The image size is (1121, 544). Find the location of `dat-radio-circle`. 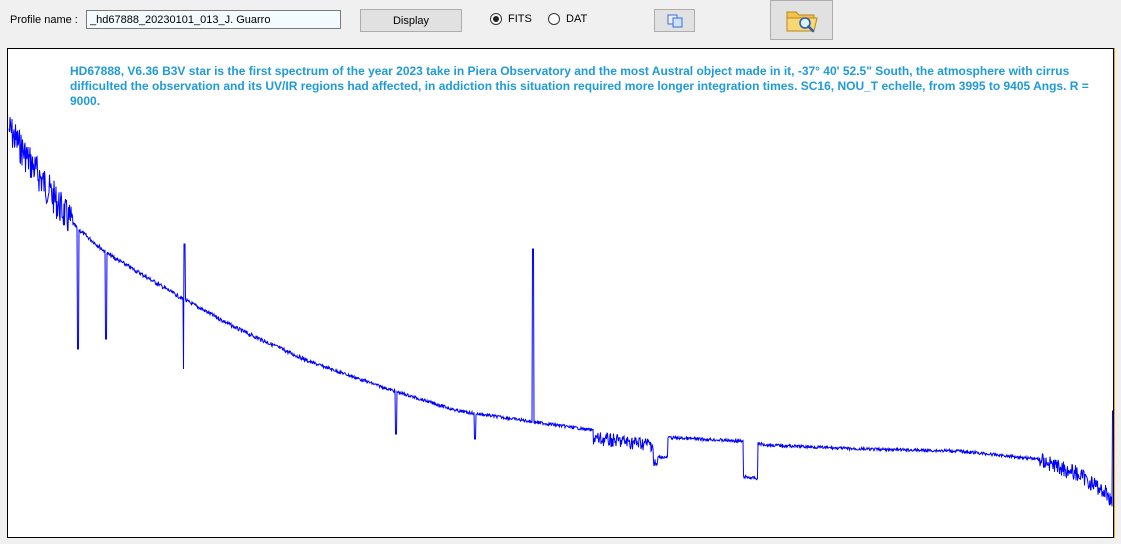

dat-radio-circle is located at coordinates (554, 19).